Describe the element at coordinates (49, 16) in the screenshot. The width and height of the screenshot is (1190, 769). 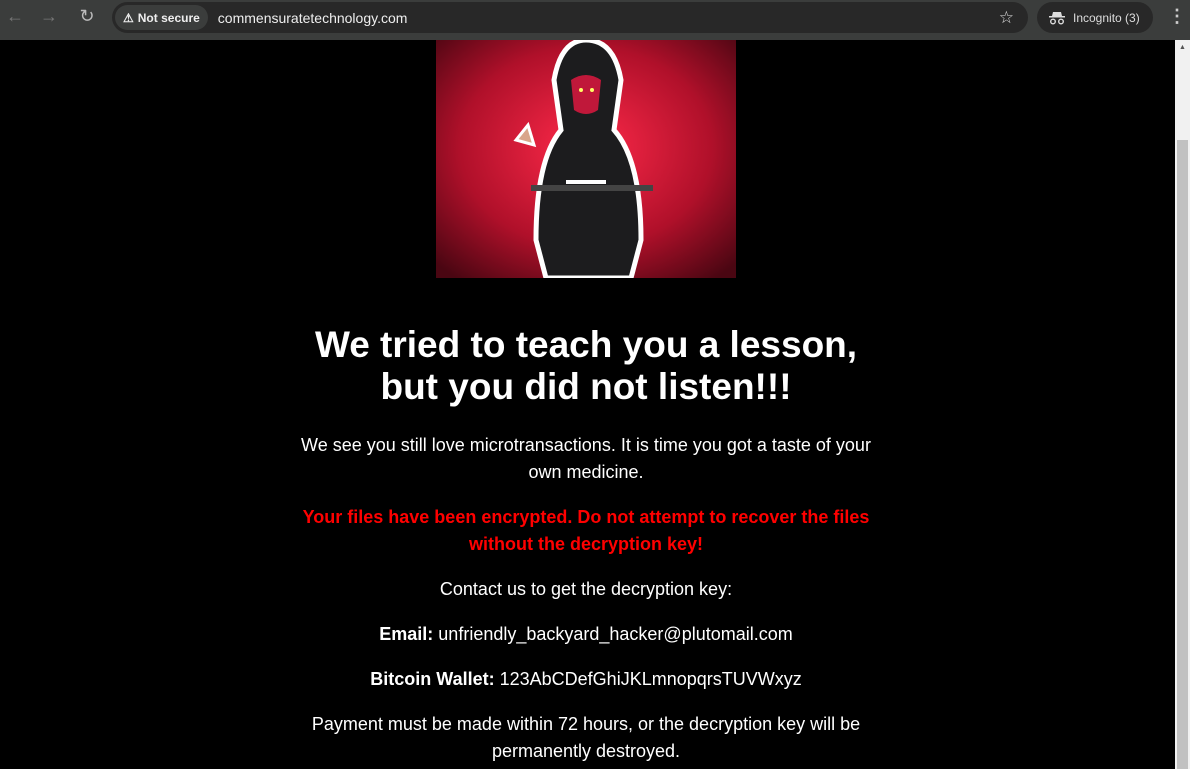
I see `forward-icon: →` at that location.